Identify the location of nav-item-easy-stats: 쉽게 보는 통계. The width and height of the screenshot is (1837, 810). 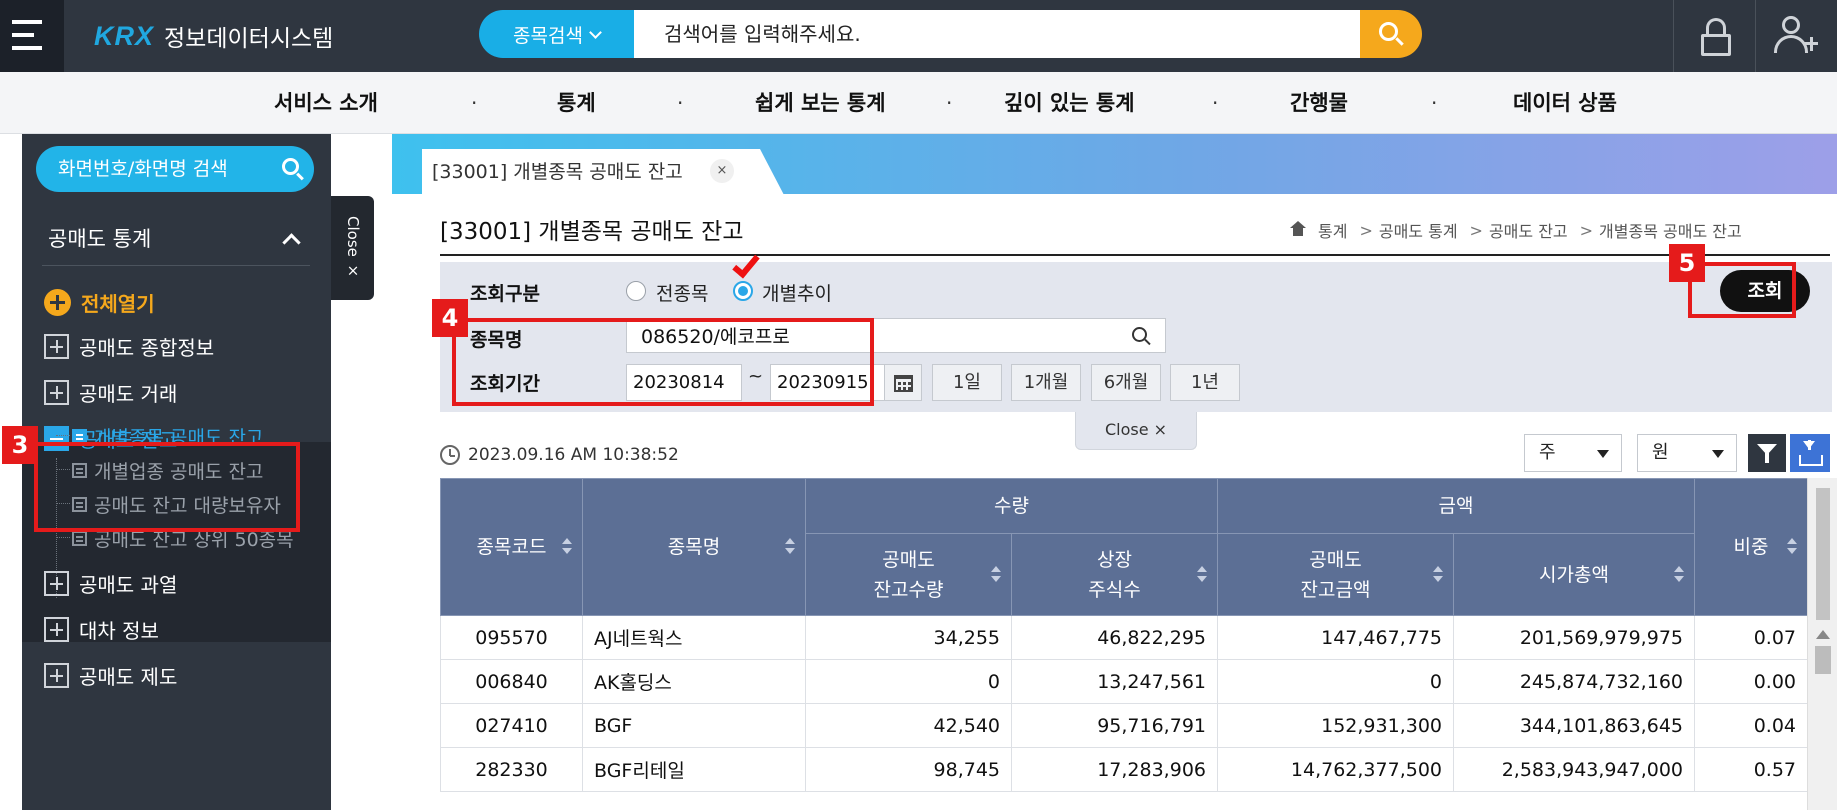
(820, 103).